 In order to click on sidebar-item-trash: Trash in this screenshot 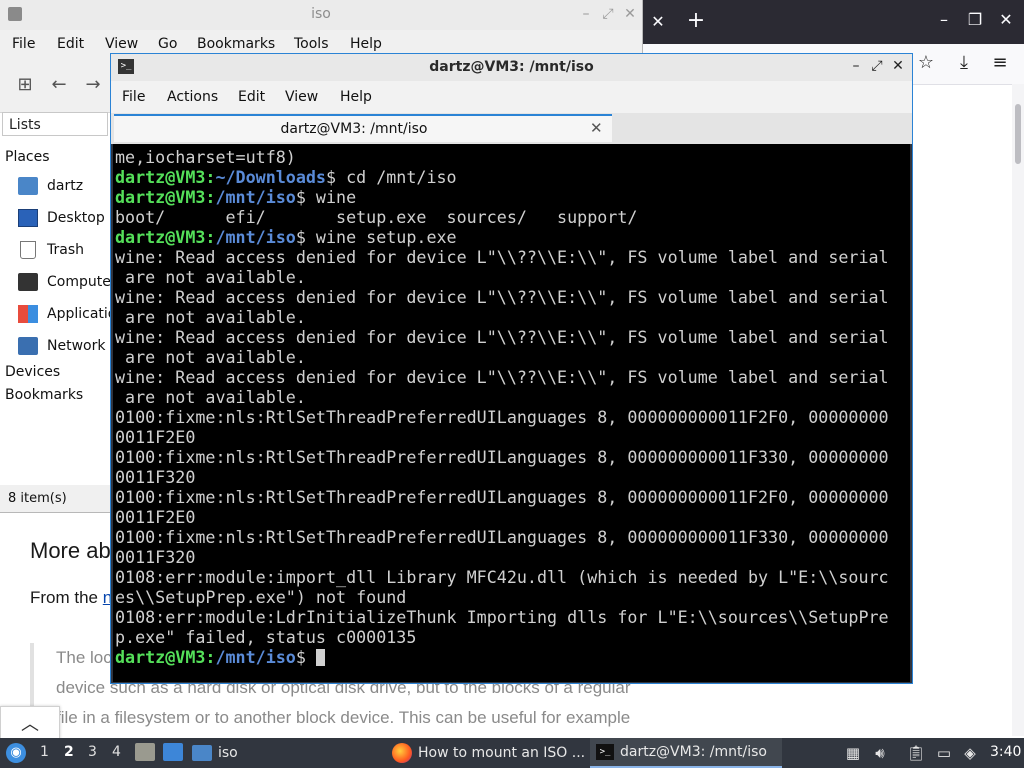, I will do `click(51, 250)`.